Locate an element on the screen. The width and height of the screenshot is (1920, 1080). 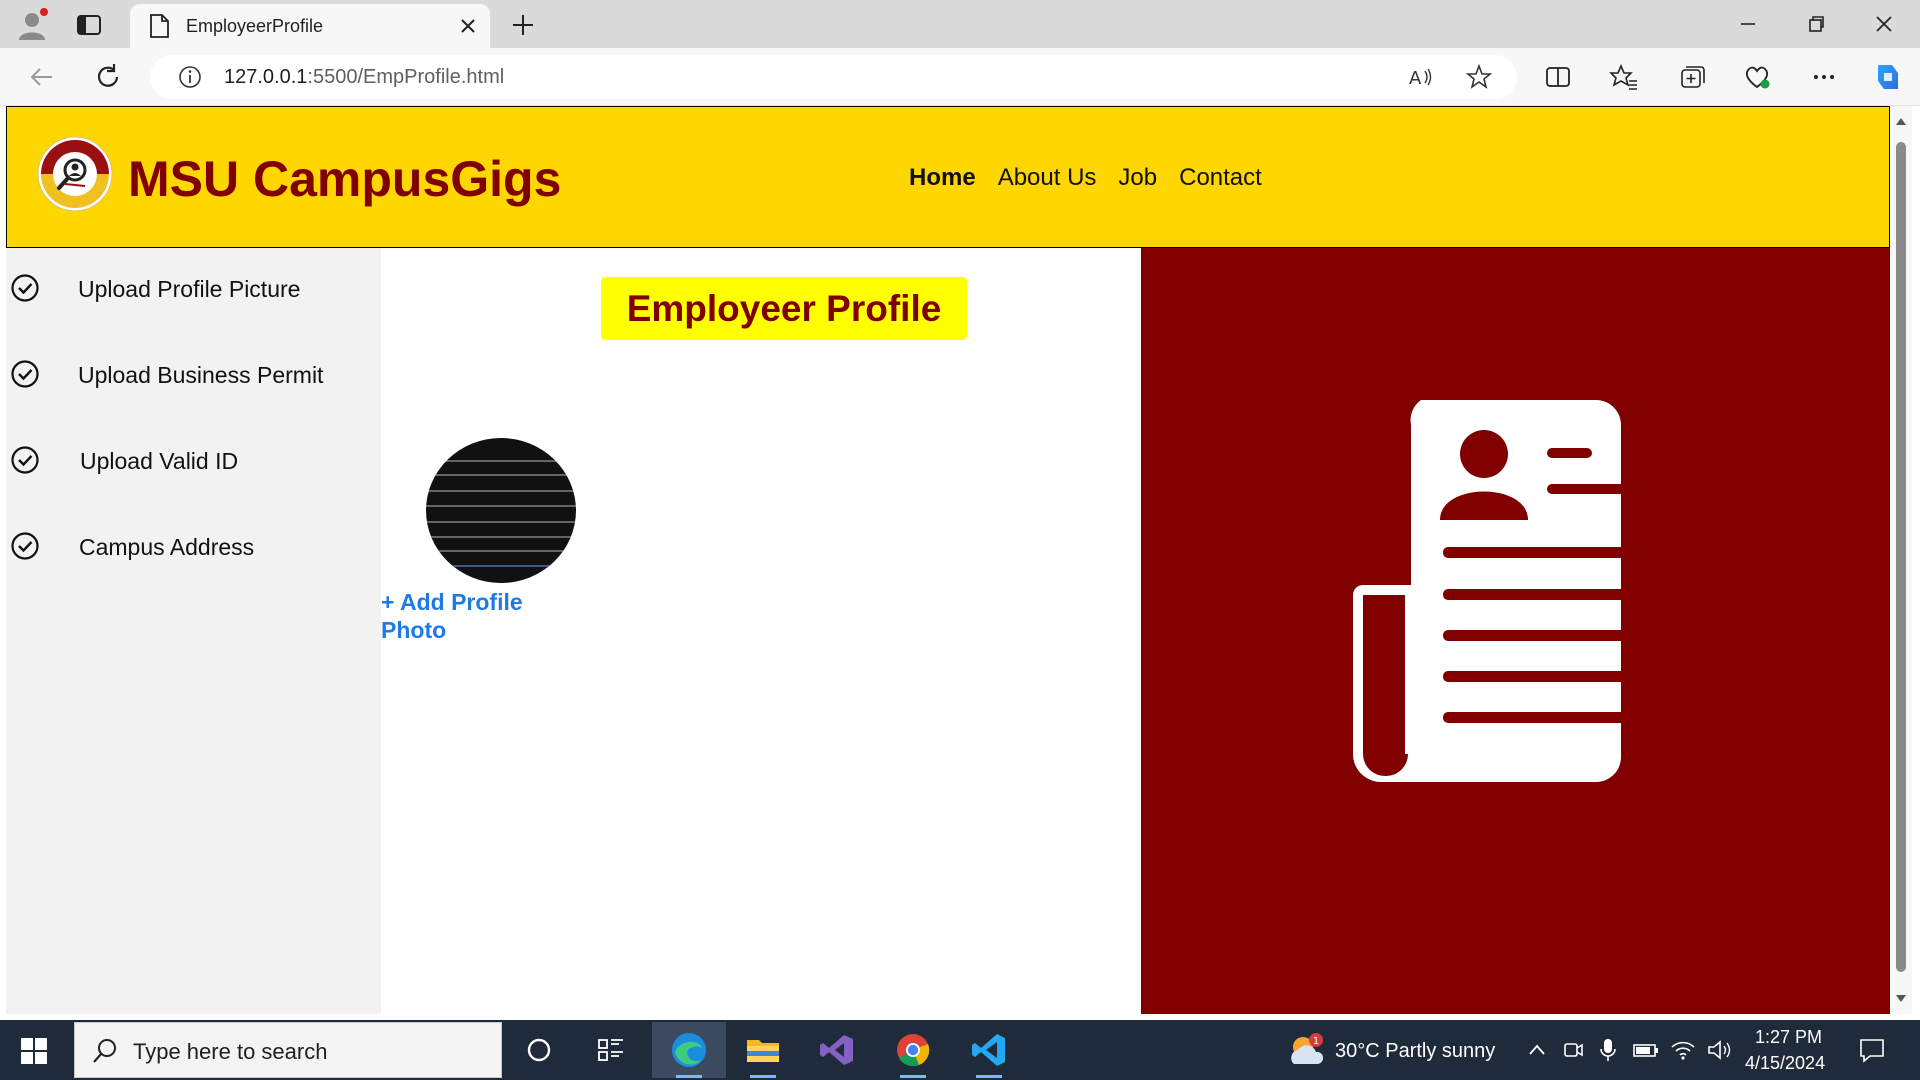
browser-essentials-icon is located at coordinates (1757, 77).